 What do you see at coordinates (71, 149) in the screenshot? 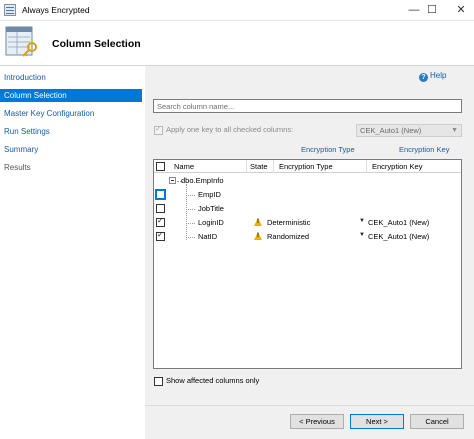
I see `sidebar-item-summary: Summary` at bounding box center [71, 149].